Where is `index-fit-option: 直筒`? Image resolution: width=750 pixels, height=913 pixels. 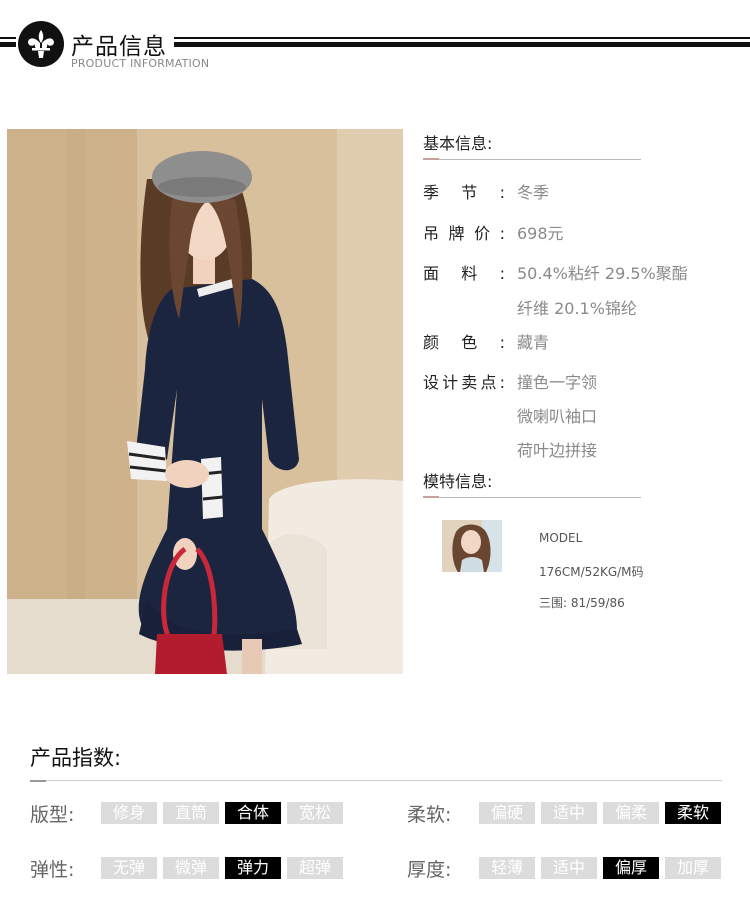 index-fit-option: 直筒 is located at coordinates (191, 813).